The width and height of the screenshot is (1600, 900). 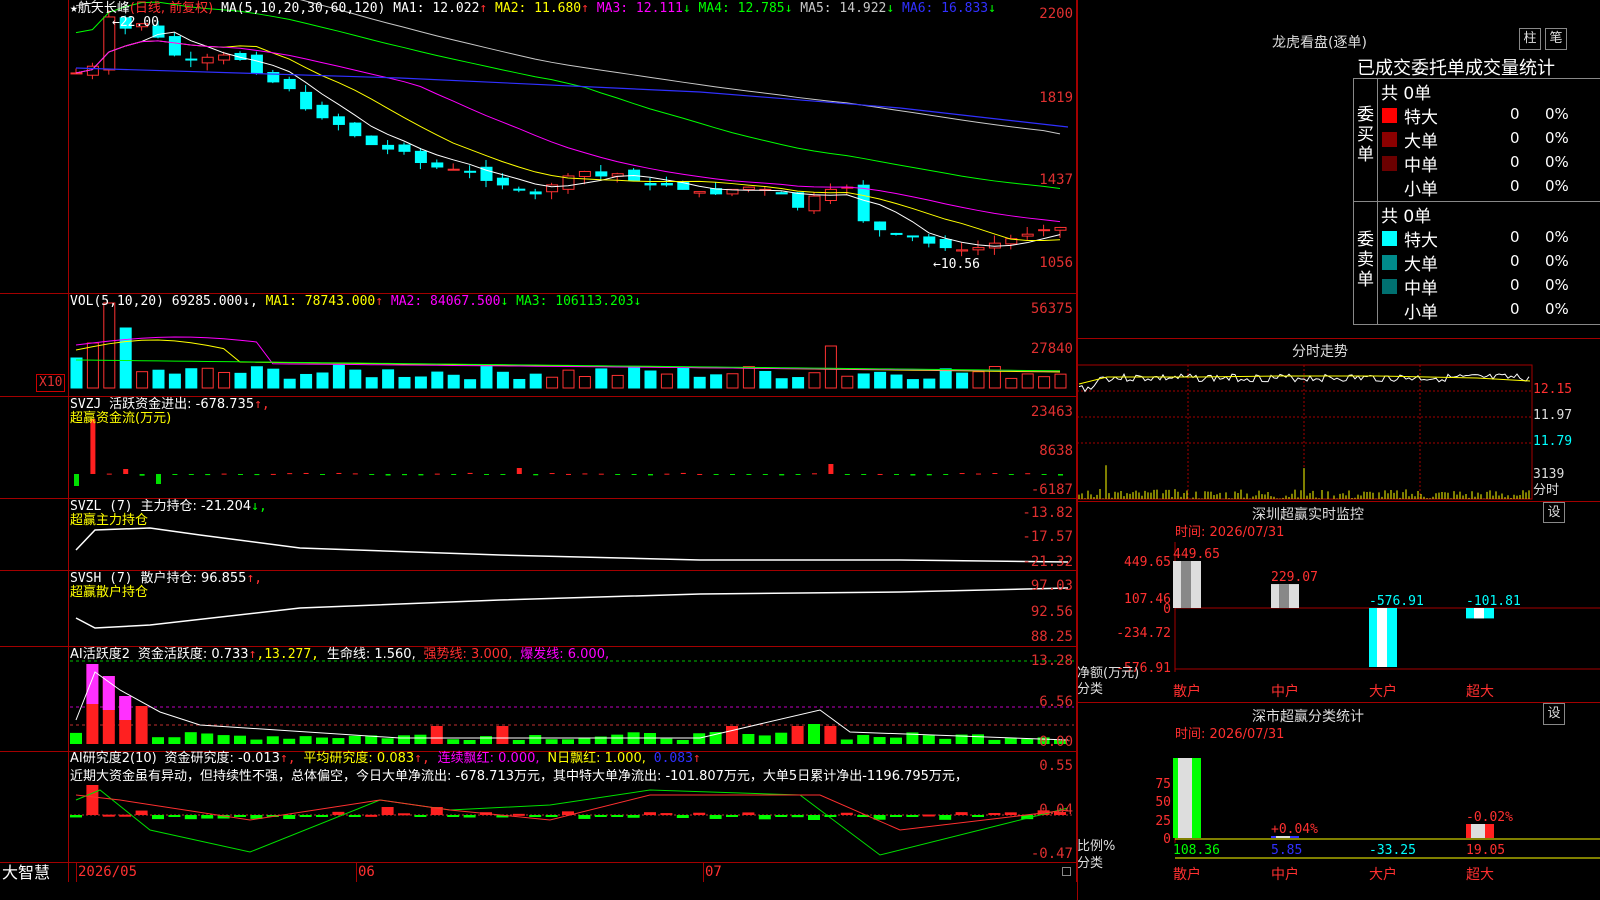 What do you see at coordinates (1421, 265) in the screenshot?
I see `lhb-sell-name-1: 大单` at bounding box center [1421, 265].